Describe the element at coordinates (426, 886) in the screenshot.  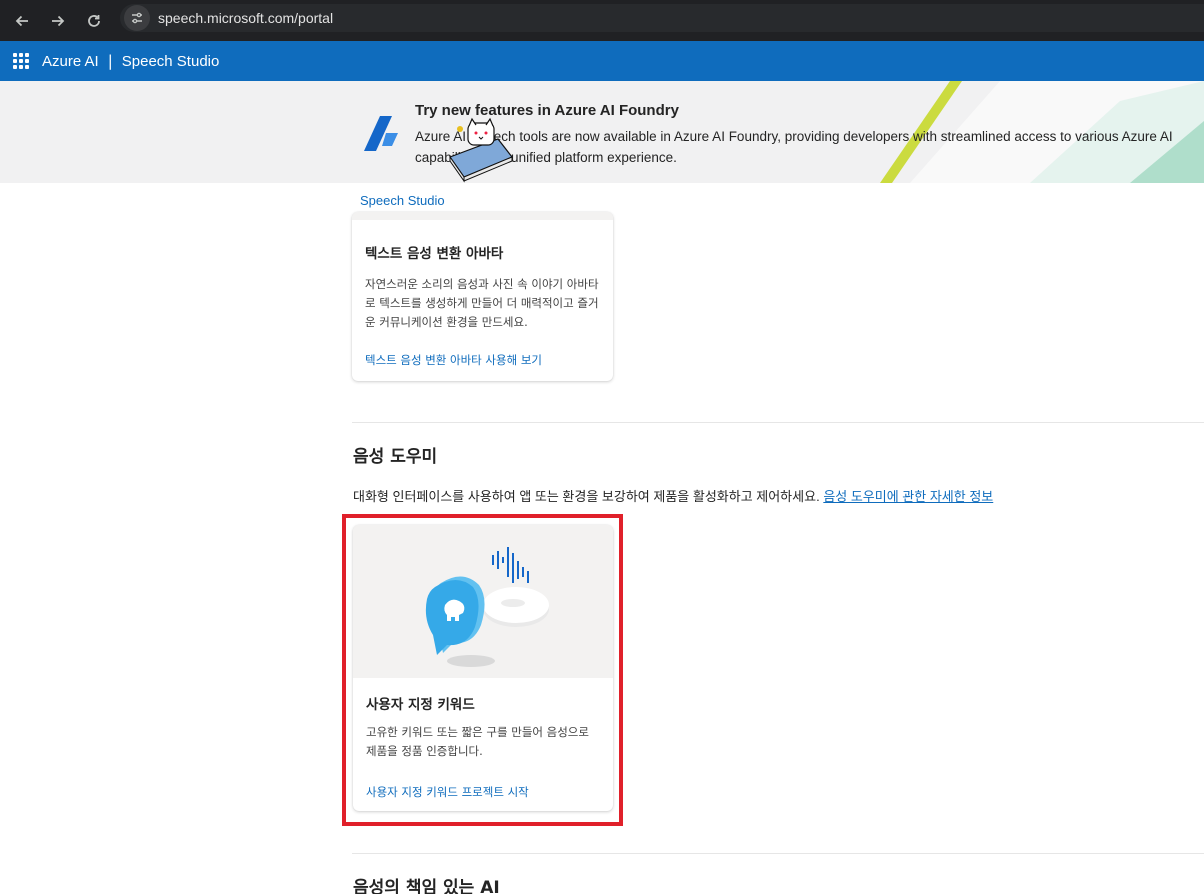
I see `section-title-responsible-ai: 음성의 책임 있는 AI` at that location.